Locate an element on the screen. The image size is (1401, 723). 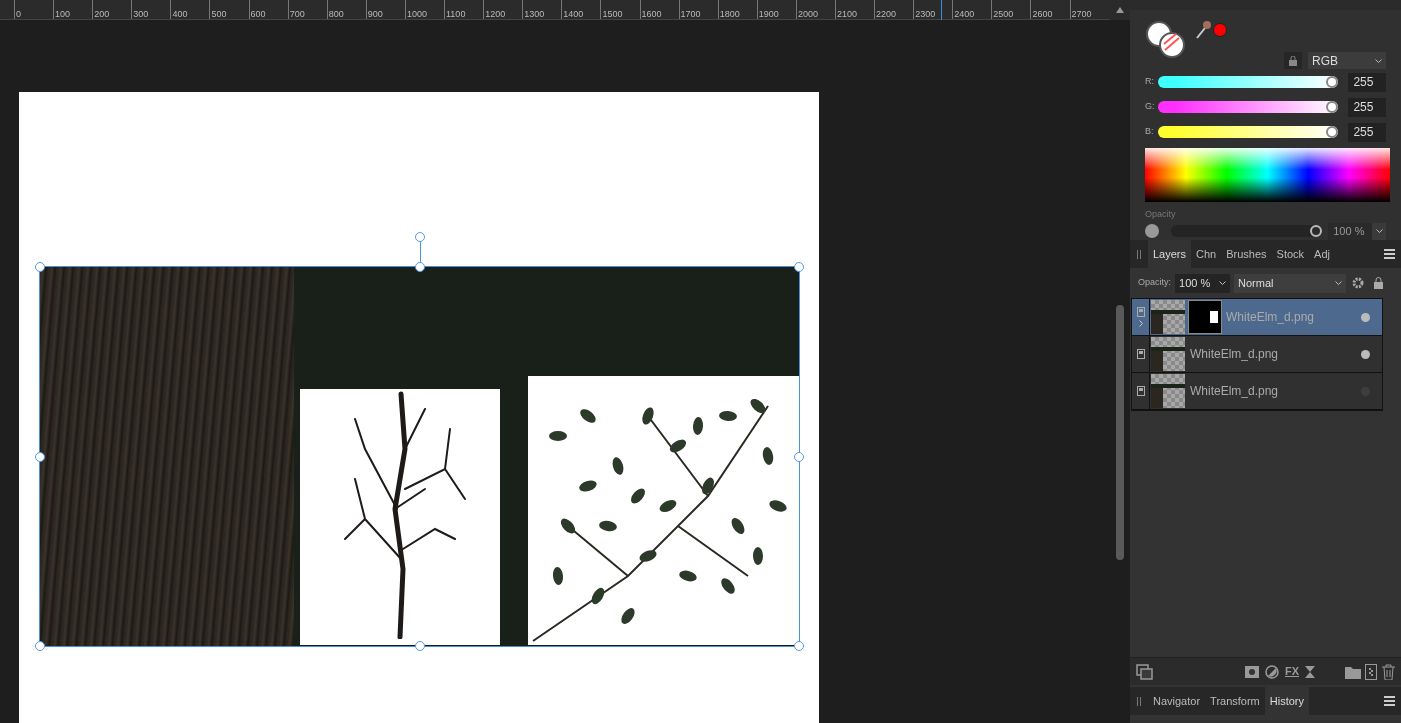
mask-icon is located at coordinates (1251, 671).